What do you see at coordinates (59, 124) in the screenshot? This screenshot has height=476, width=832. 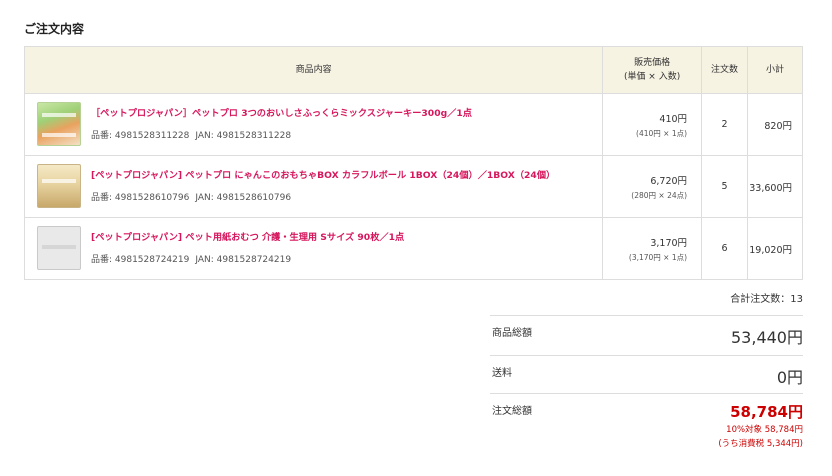 I see `jerky-bag-image` at bounding box center [59, 124].